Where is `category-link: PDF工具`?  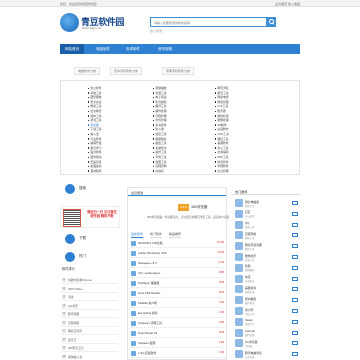 category-link: PDF工具 is located at coordinates (222, 157).